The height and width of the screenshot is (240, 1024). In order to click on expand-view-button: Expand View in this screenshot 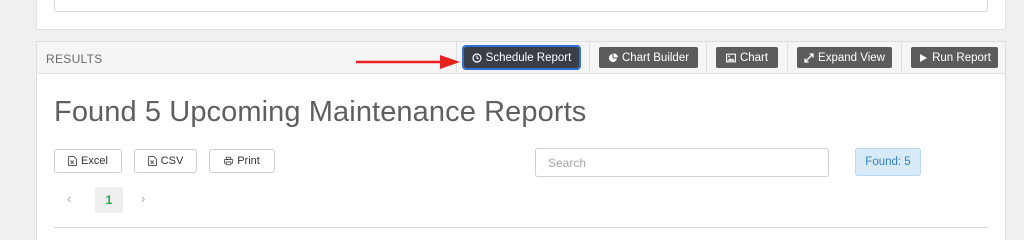, I will do `click(844, 57)`.